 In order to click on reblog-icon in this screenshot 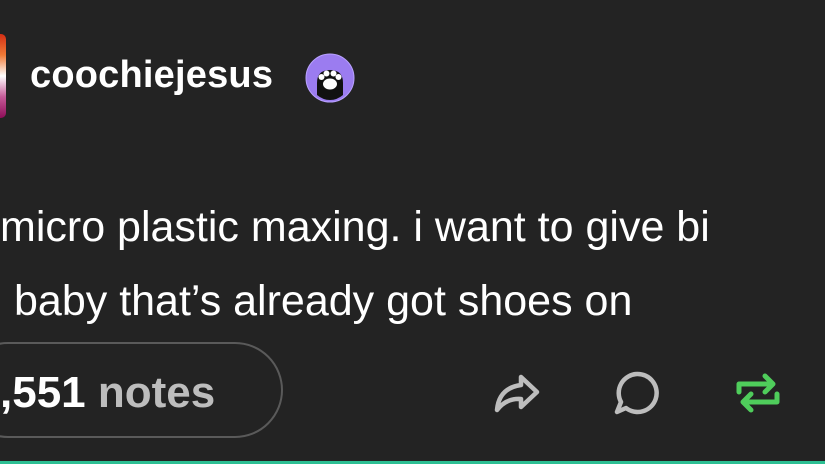, I will do `click(758, 393)`.